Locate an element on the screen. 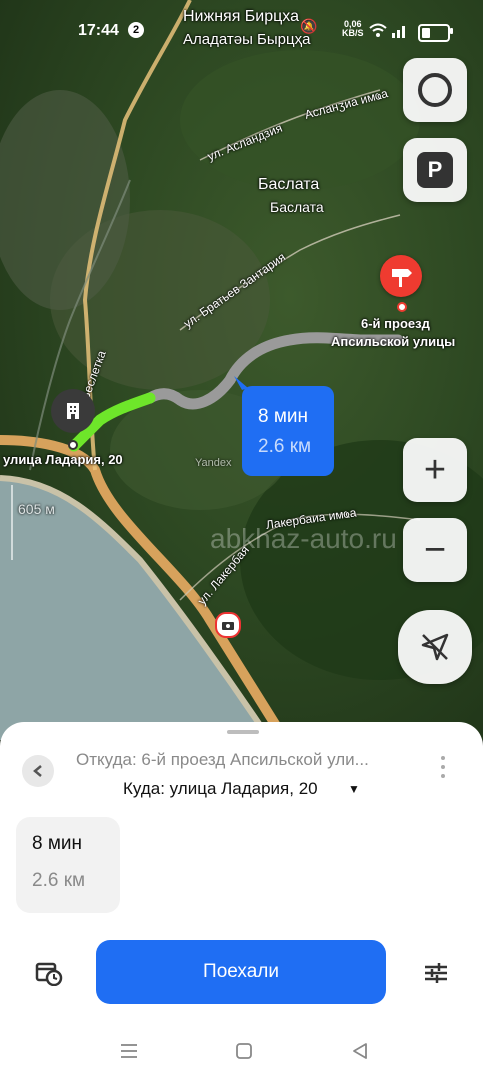 This screenshot has height=1080, width=483. route-option-time: 8 мин is located at coordinates (57, 843).